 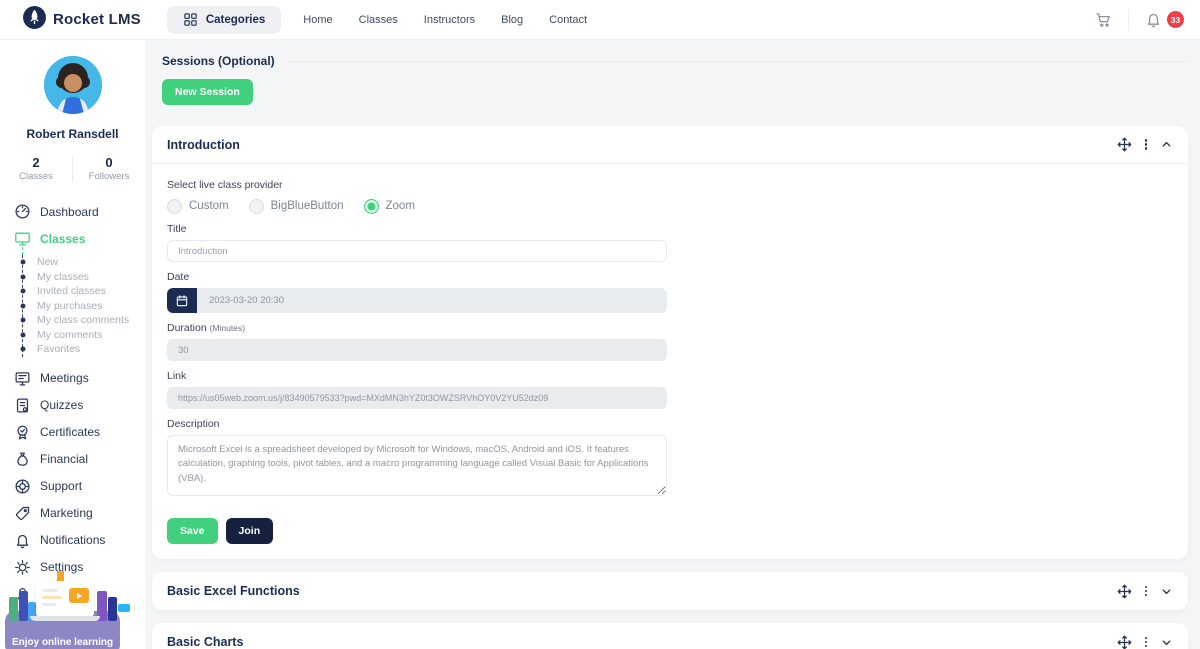 I want to click on provider-option-bigbluebutton: BigBlueButton, so click(x=296, y=206).